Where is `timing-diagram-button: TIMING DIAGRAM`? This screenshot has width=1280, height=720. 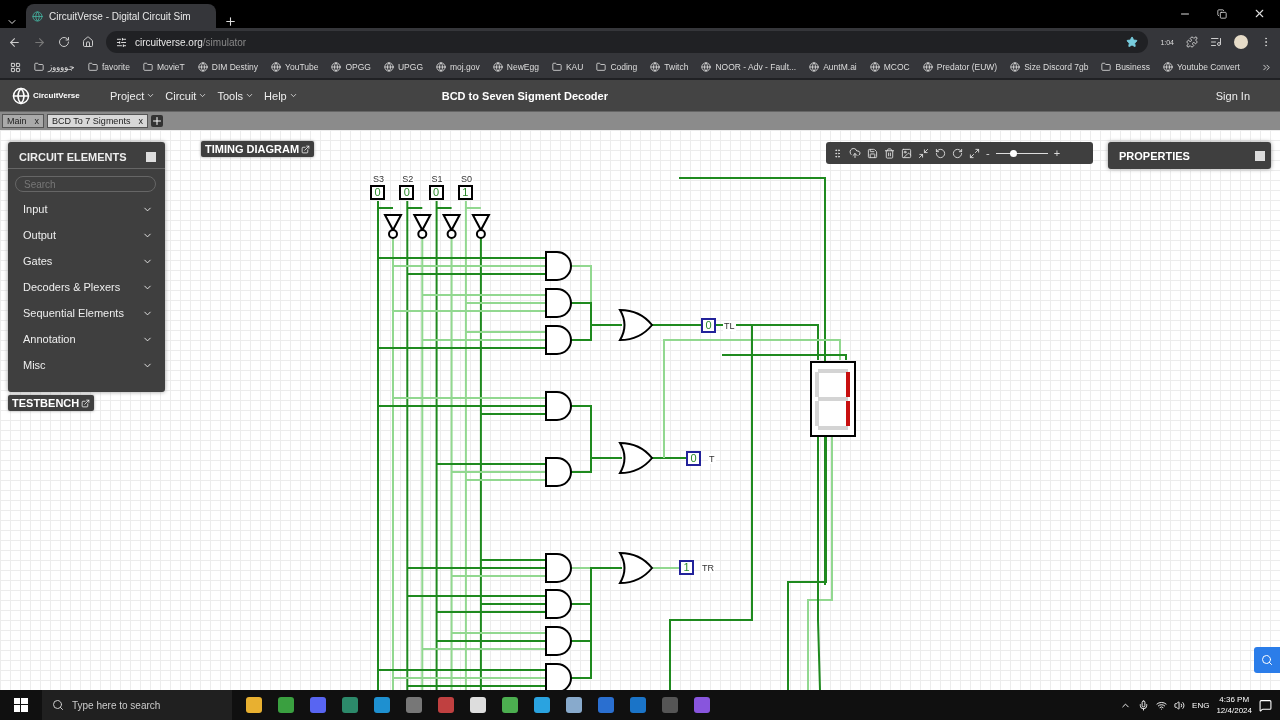
timing-diagram-button: TIMING DIAGRAM is located at coordinates (258, 149).